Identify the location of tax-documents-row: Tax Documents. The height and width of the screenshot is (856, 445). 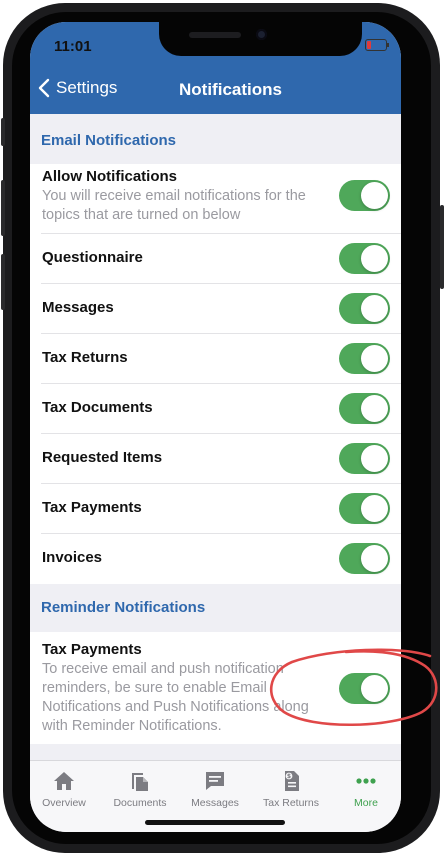
(215, 409).